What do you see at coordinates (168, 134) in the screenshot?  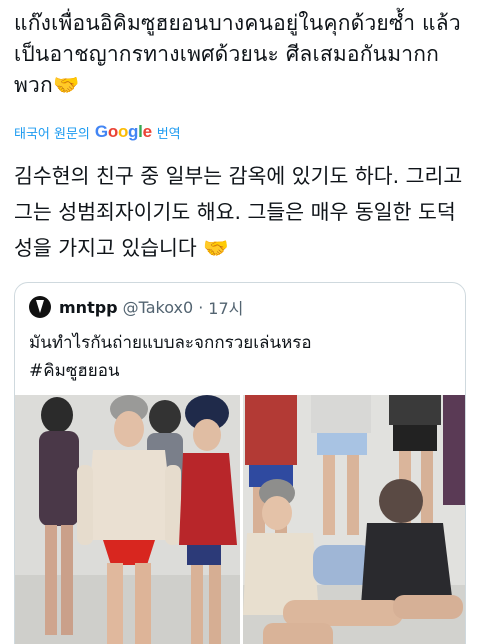 I see `translate-suffix: 번역` at bounding box center [168, 134].